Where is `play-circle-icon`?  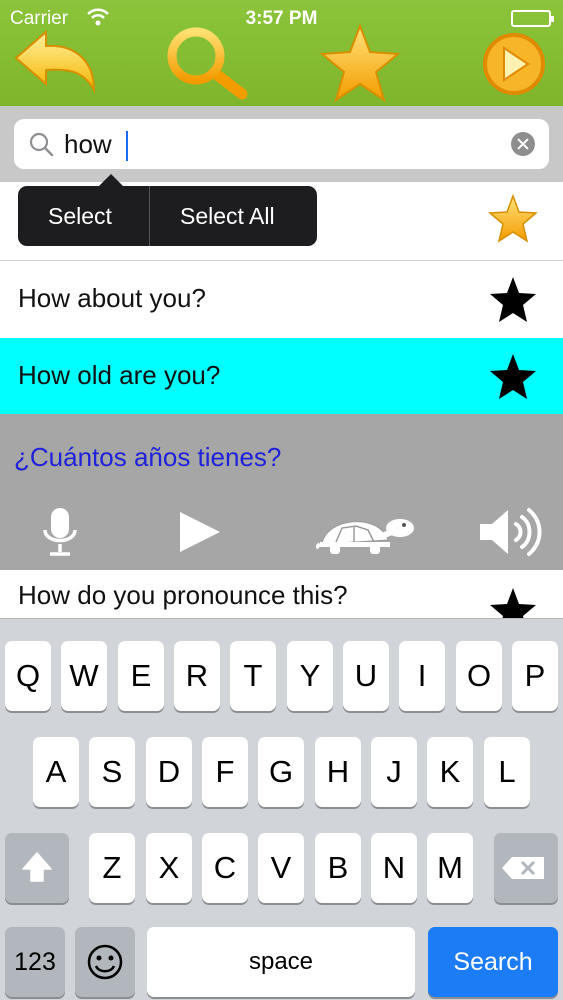 play-circle-icon is located at coordinates (514, 64).